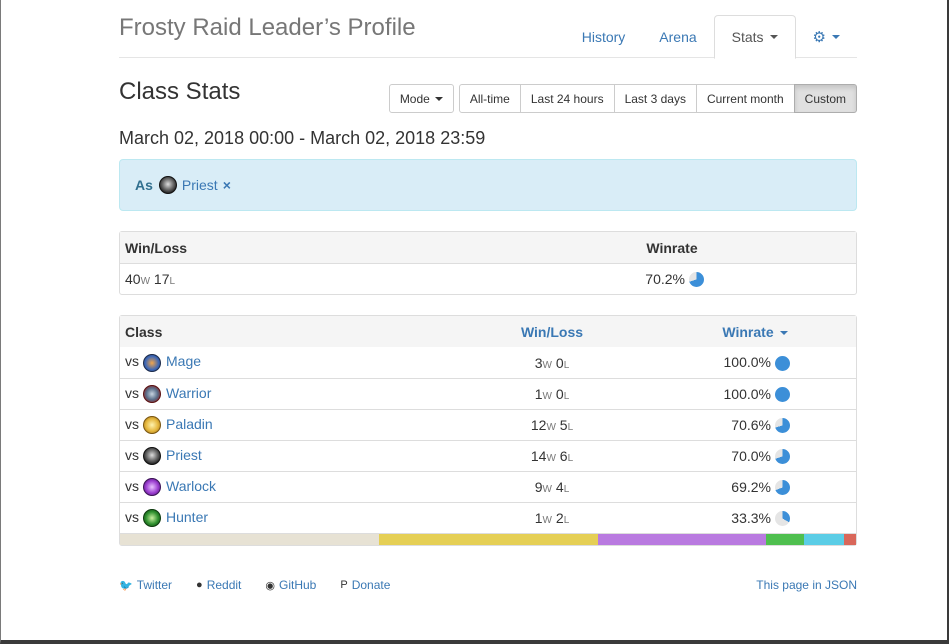 Image resolution: width=949 pixels, height=644 pixels. What do you see at coordinates (563, 425) in the screenshot?
I see `losses-value: 5` at bounding box center [563, 425].